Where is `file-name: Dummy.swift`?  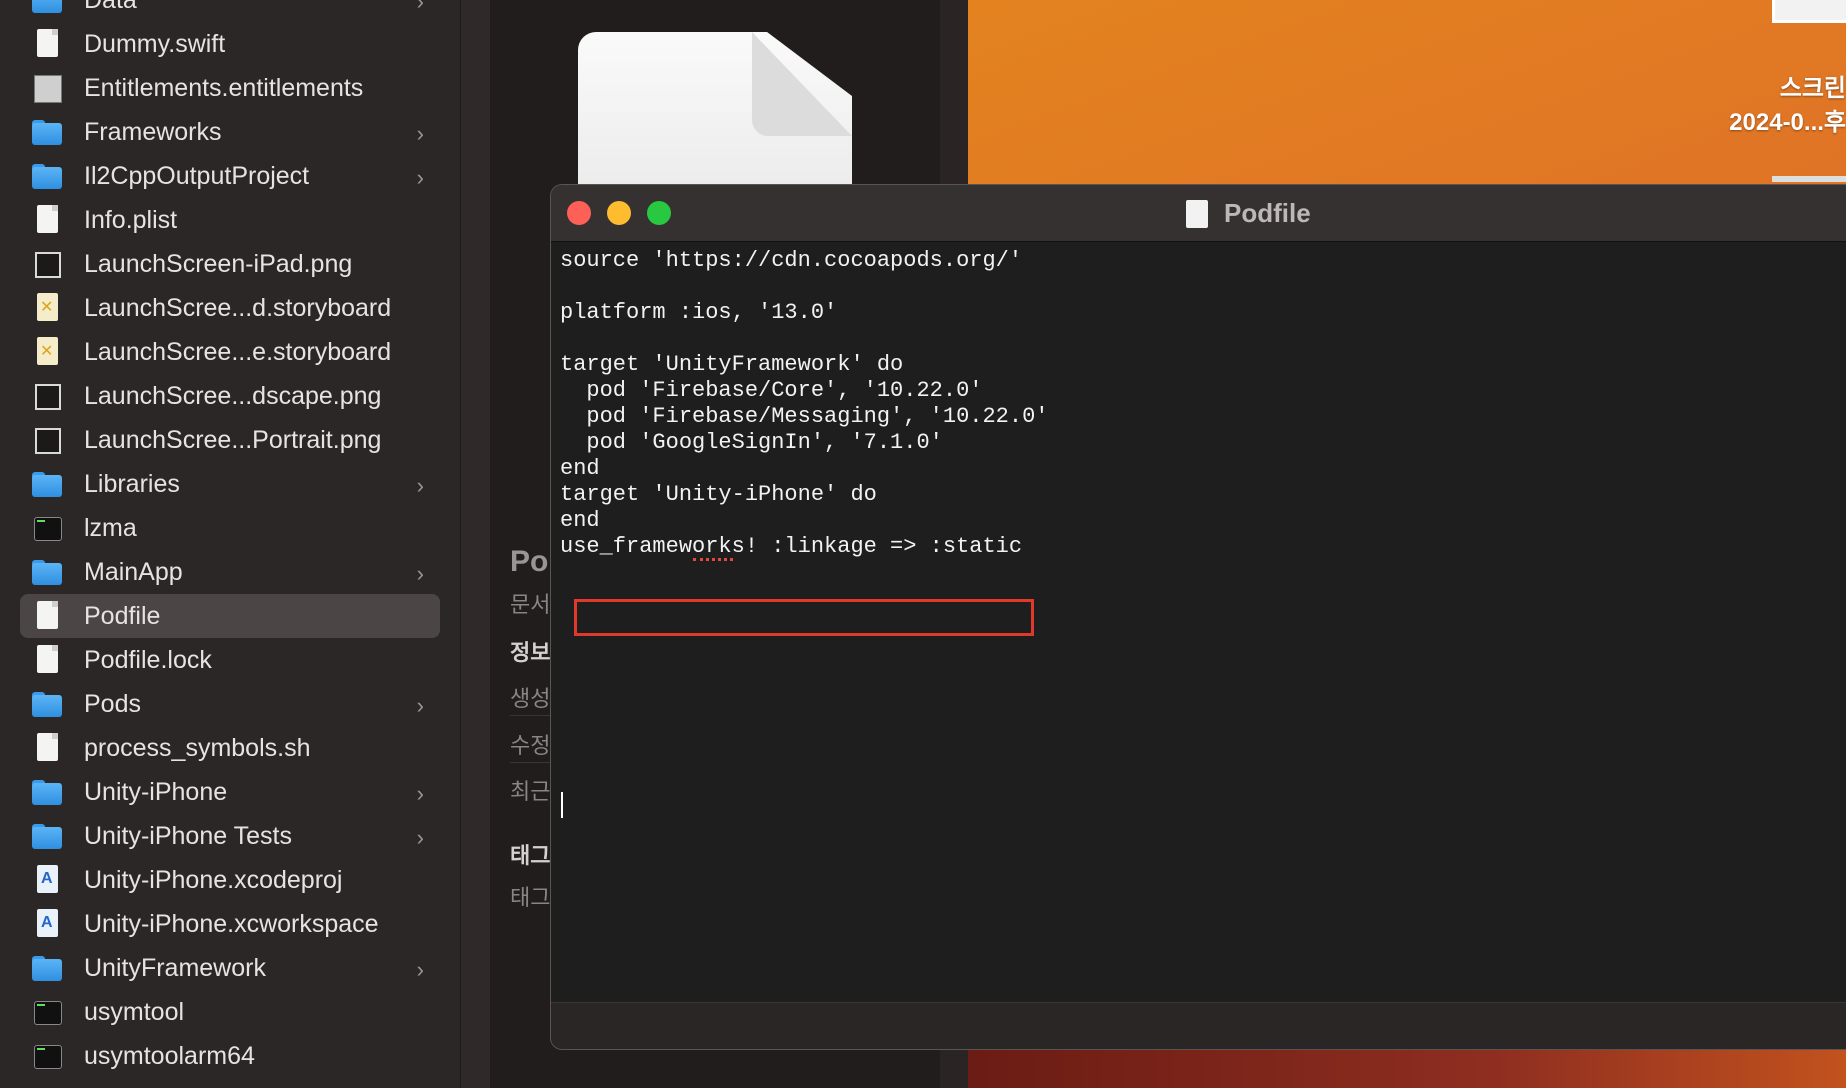 file-name: Dummy.swift is located at coordinates (155, 43).